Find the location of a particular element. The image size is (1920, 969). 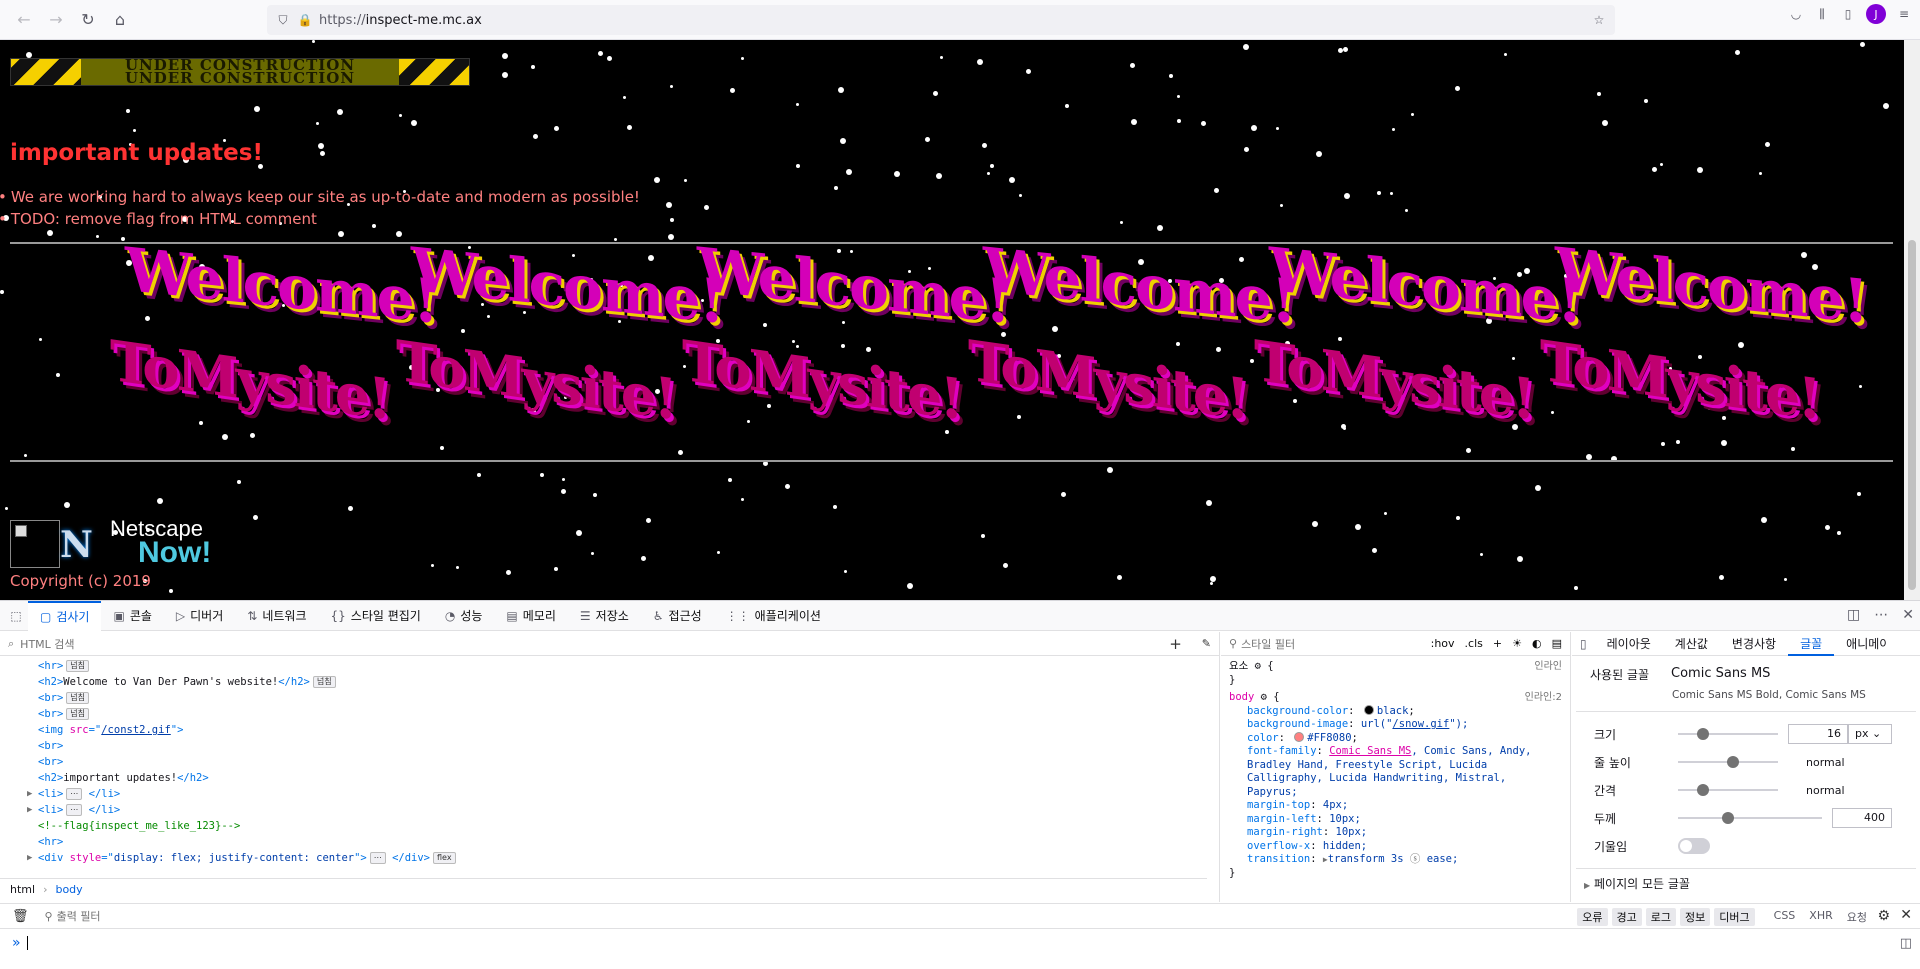

filter-logs: 로그 is located at coordinates (1661, 917).